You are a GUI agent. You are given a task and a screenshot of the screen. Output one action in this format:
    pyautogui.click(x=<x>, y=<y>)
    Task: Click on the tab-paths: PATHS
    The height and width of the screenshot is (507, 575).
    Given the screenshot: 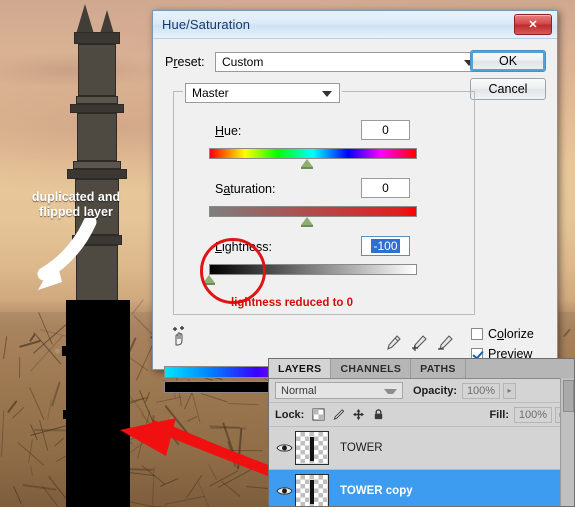 What is the action you would take?
    pyautogui.click(x=438, y=368)
    